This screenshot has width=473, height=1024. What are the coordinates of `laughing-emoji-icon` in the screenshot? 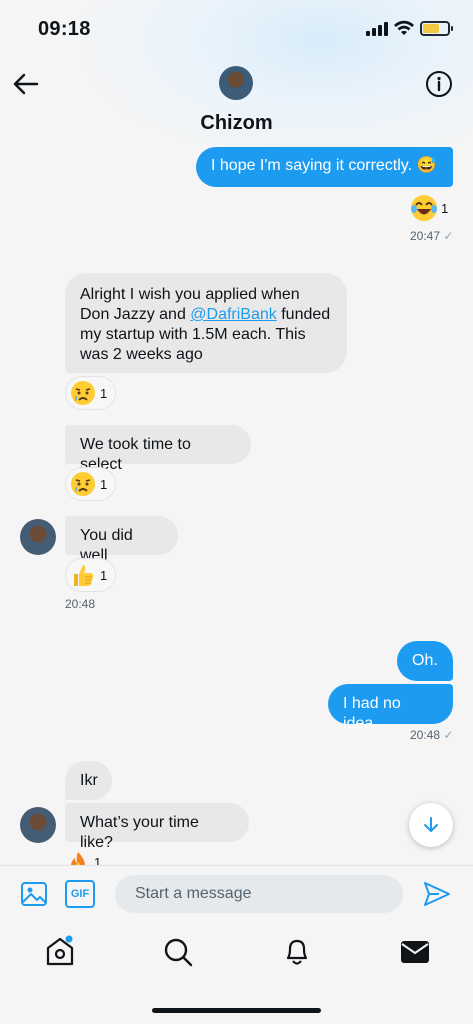 It's located at (424, 208).